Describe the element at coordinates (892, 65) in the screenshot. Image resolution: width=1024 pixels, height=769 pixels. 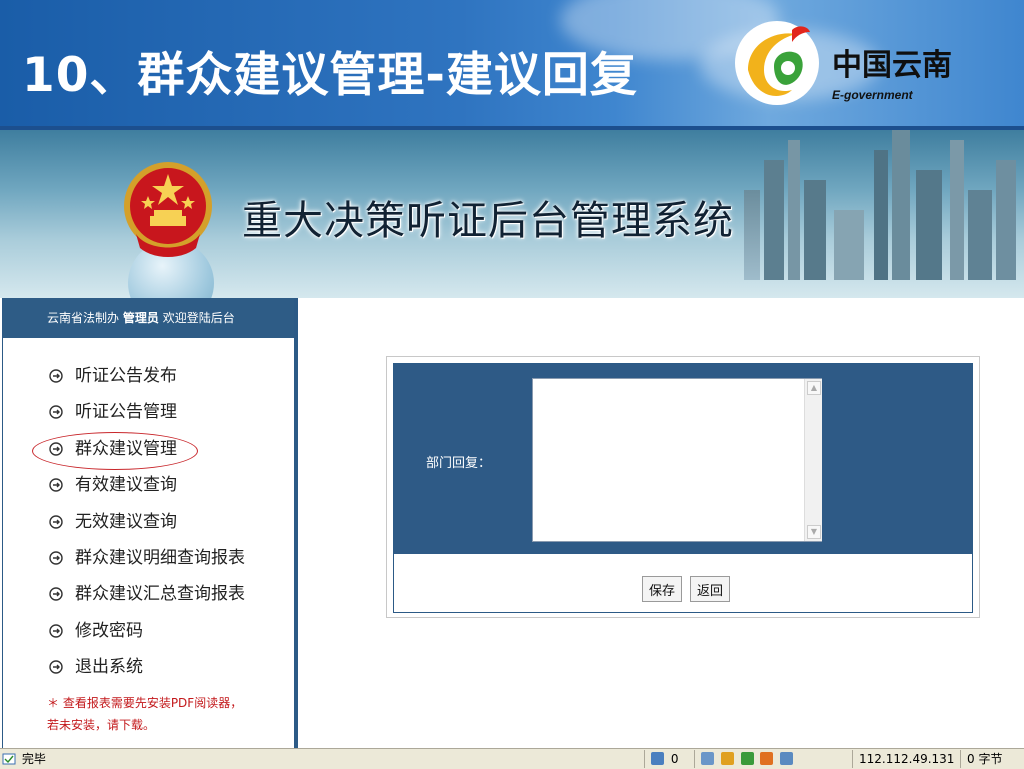
I see `logo-name: 中国云南` at that location.